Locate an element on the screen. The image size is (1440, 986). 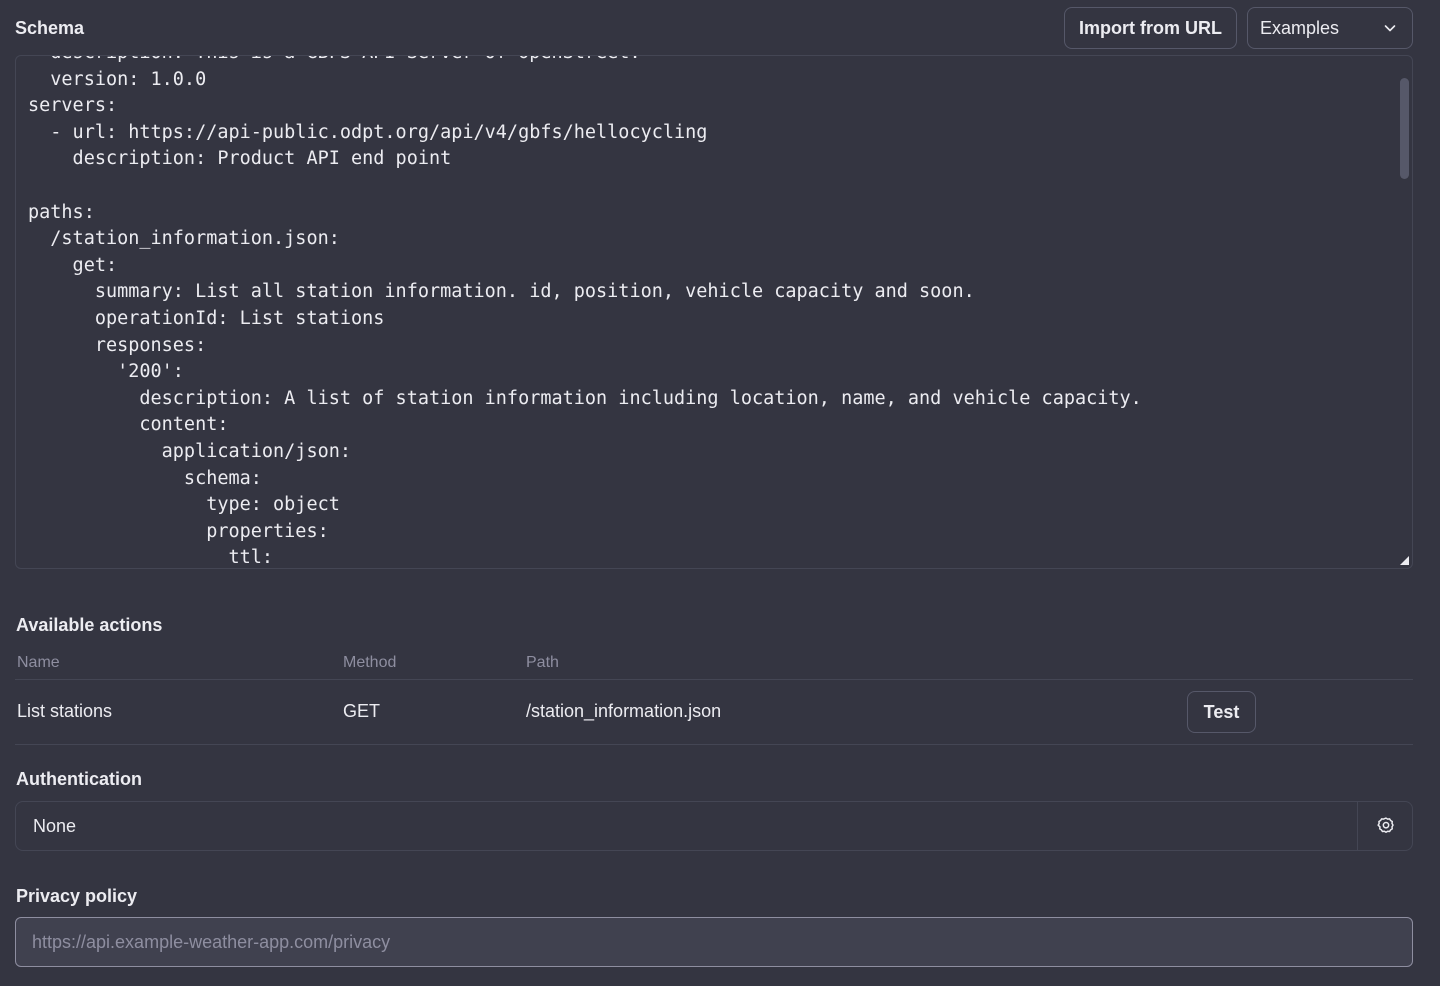
editor-scrollbar-thumb is located at coordinates (1404, 128).